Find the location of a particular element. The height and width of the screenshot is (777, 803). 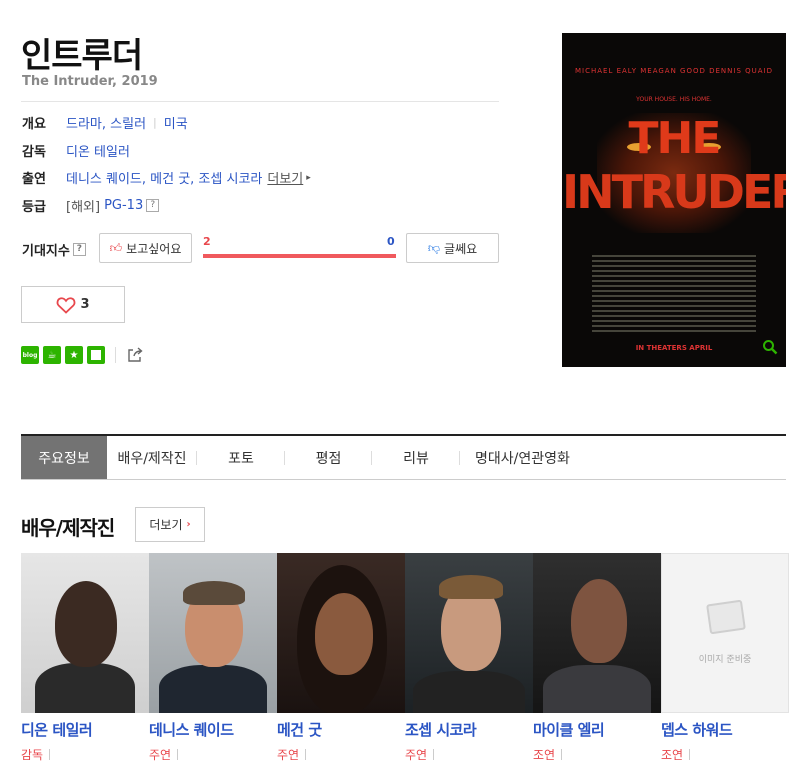

cast-card: 디온 테일러 감독 is located at coordinates (85, 658).